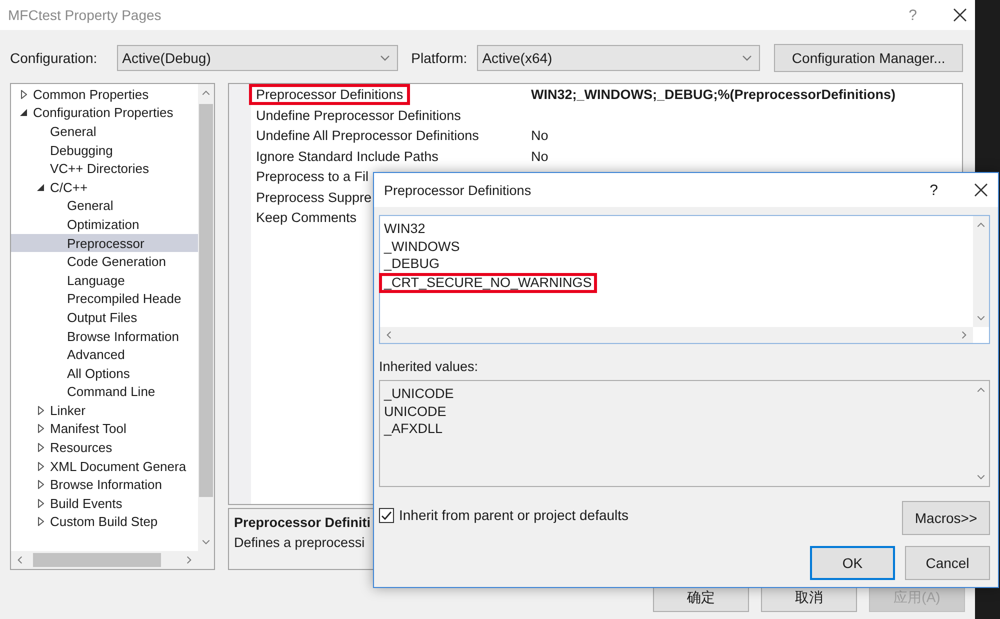 The width and height of the screenshot is (1000, 619). I want to click on dialog-button: Cancel, so click(947, 563).